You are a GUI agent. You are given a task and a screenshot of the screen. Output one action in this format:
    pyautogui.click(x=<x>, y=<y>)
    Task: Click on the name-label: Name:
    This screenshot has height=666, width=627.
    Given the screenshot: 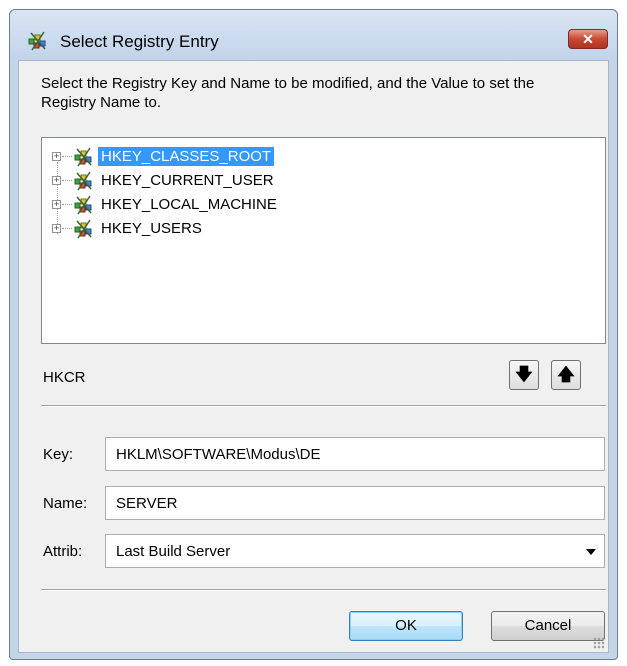 What is the action you would take?
    pyautogui.click(x=65, y=503)
    